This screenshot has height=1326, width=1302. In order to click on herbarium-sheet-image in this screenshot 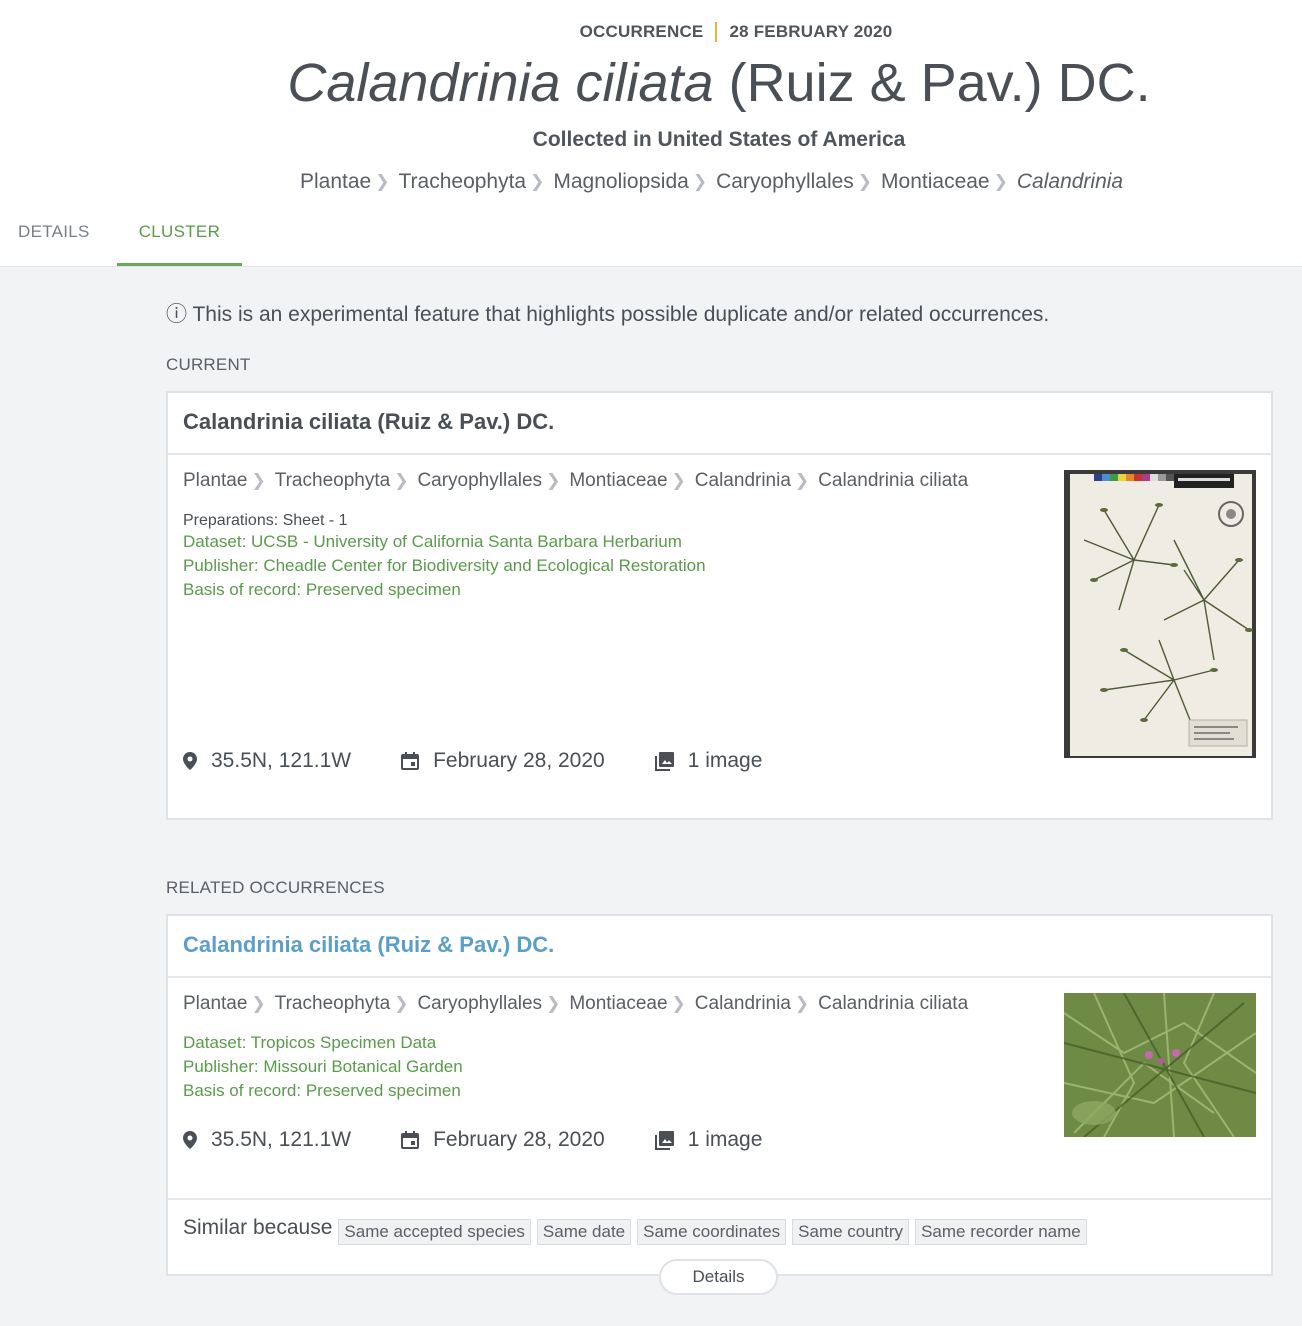, I will do `click(1160, 614)`.